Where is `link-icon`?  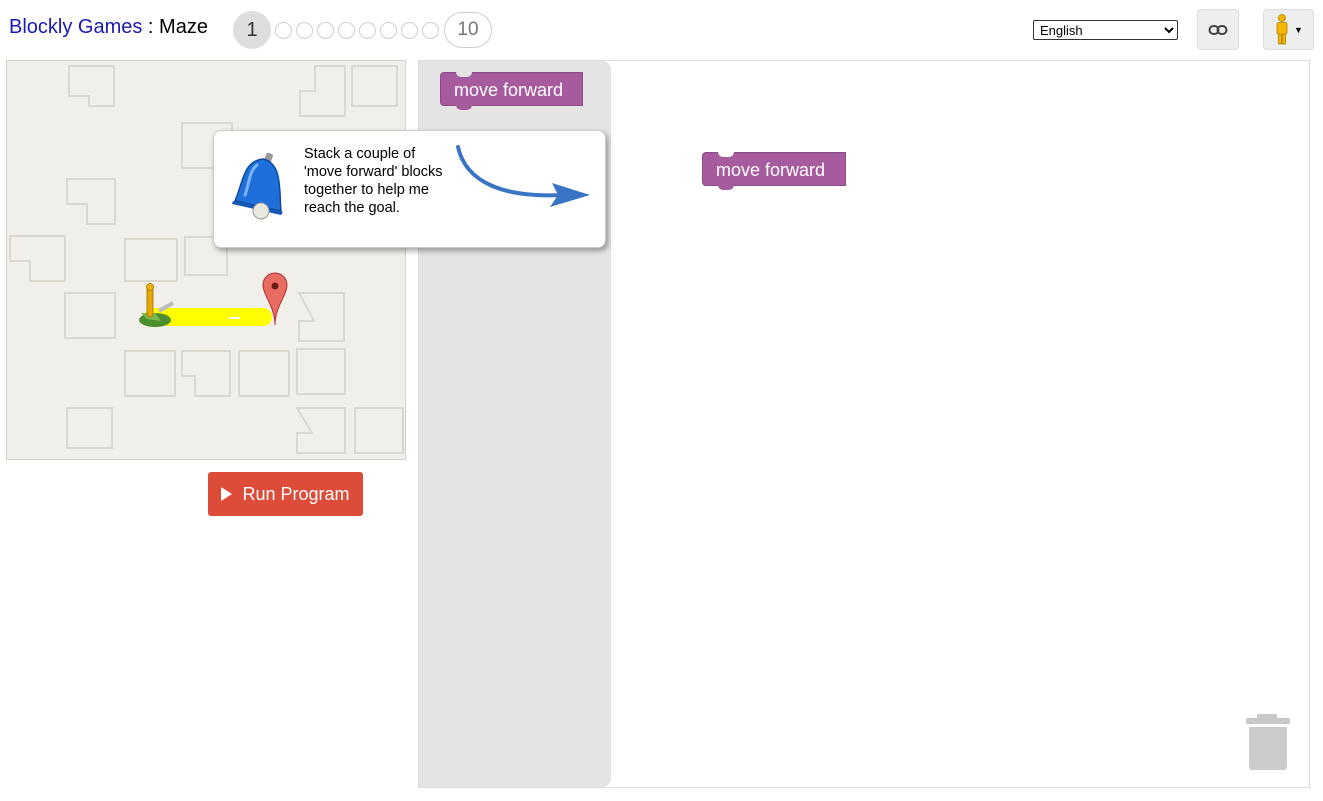
link-icon is located at coordinates (1218, 29).